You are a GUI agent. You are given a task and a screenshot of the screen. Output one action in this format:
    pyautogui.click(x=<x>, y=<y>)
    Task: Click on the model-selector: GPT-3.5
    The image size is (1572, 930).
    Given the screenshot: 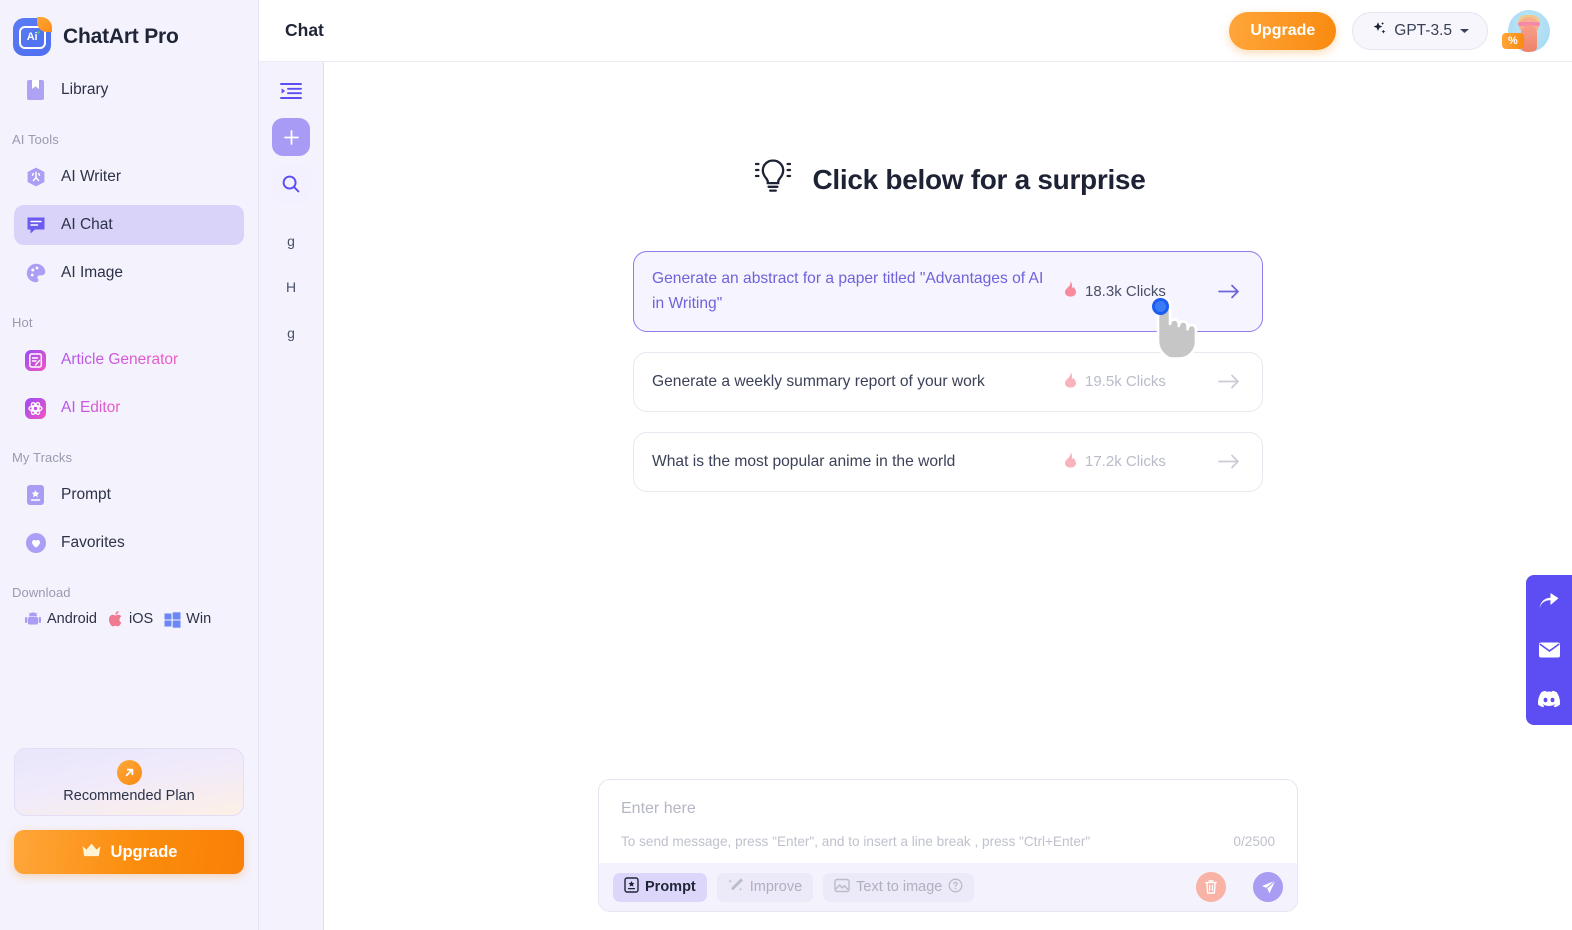 What is the action you would take?
    pyautogui.click(x=1420, y=30)
    